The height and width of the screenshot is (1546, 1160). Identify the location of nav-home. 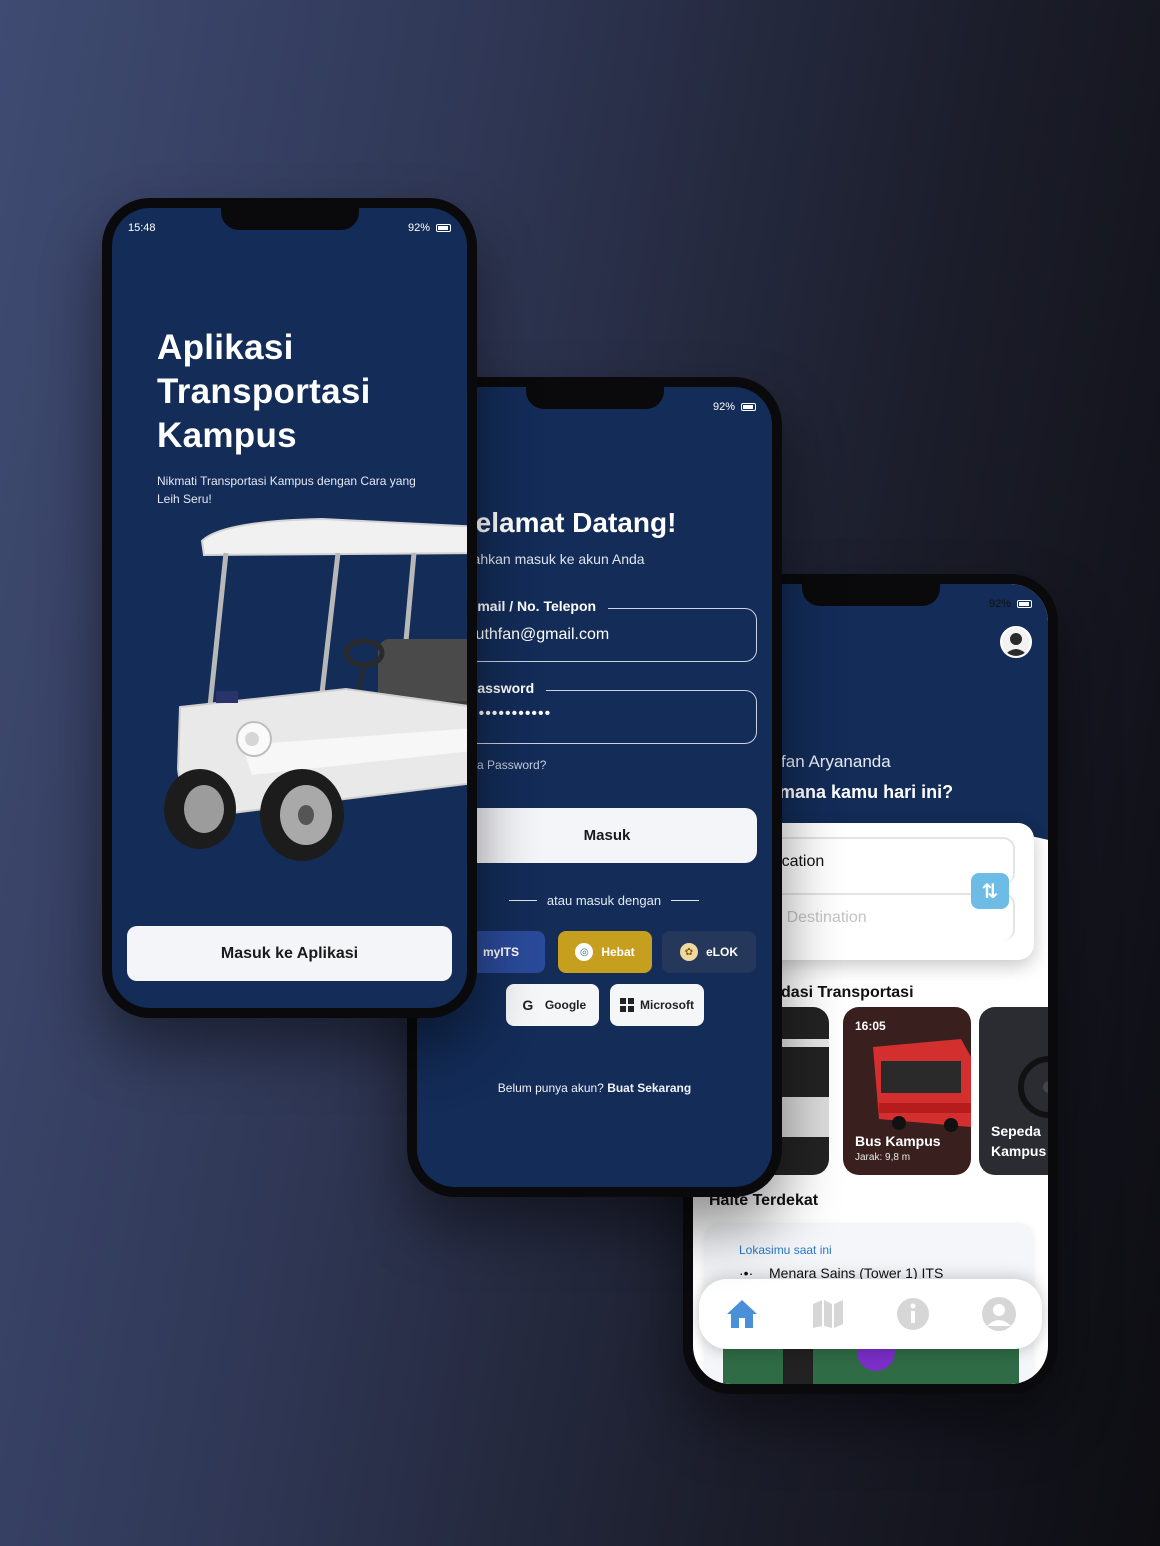
(742, 1314).